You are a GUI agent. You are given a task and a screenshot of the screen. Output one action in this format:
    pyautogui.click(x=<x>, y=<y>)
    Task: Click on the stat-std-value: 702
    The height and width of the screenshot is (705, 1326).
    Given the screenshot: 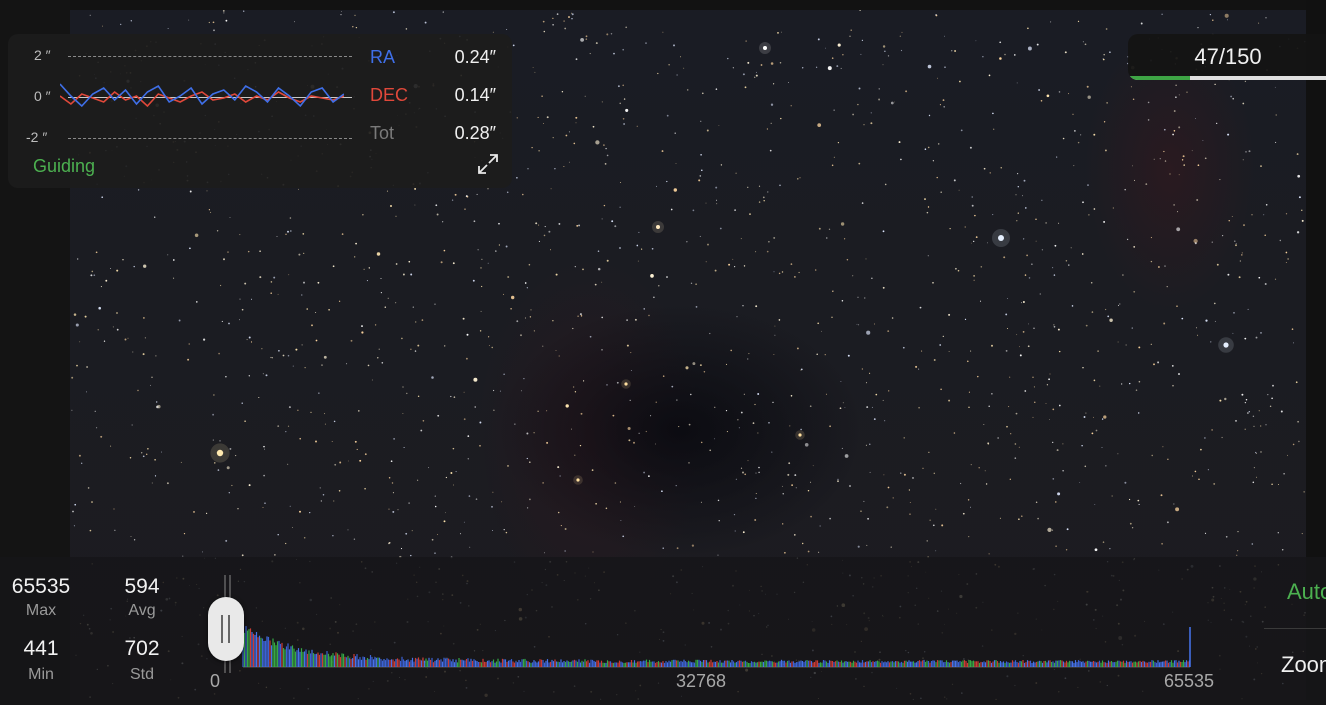 What is the action you would take?
    pyautogui.click(x=142, y=648)
    